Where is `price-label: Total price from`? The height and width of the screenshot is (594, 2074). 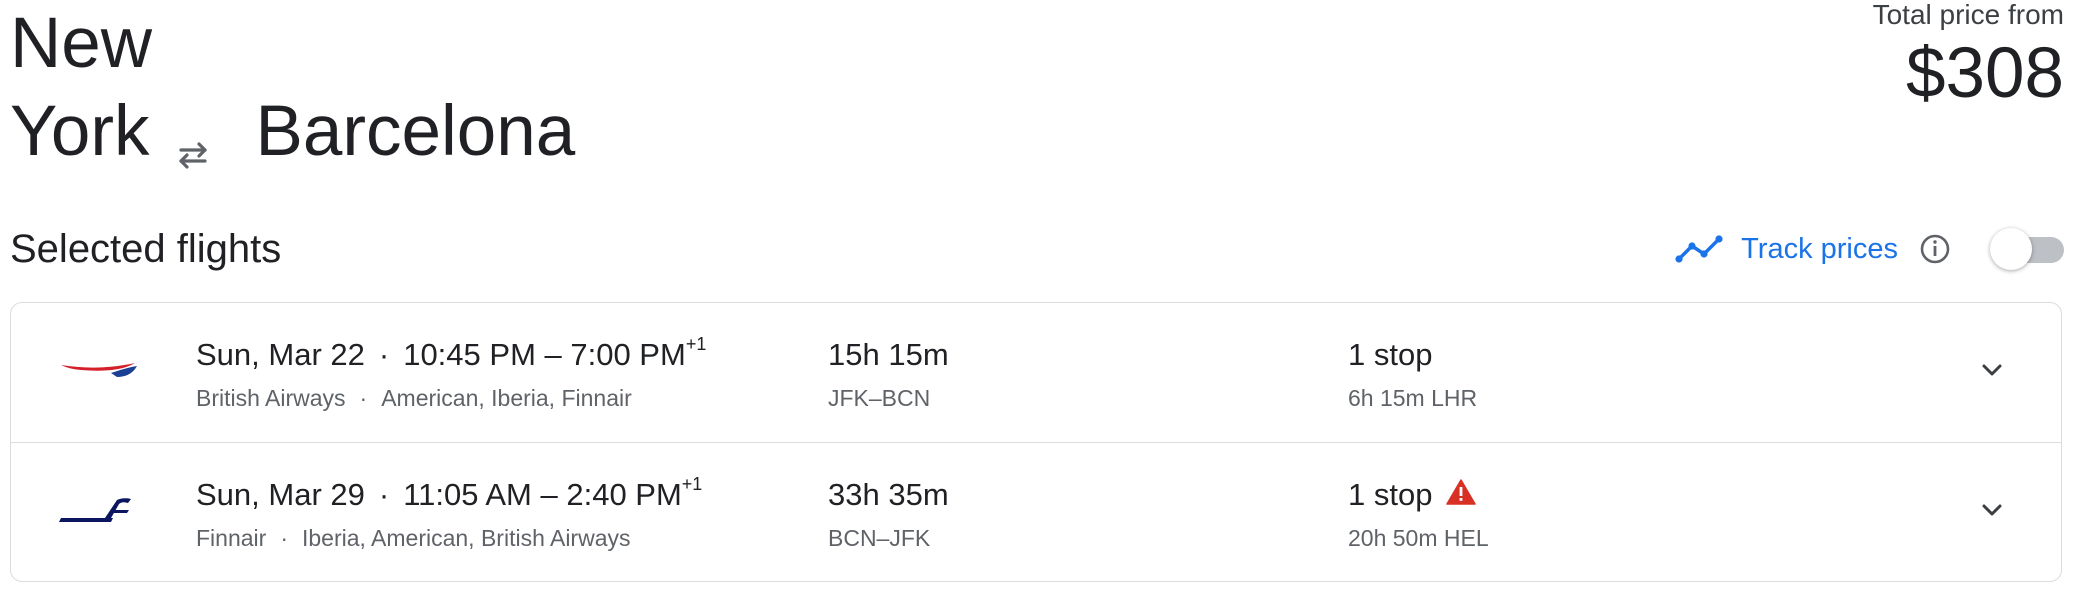
price-label: Total price from is located at coordinates (1968, 15).